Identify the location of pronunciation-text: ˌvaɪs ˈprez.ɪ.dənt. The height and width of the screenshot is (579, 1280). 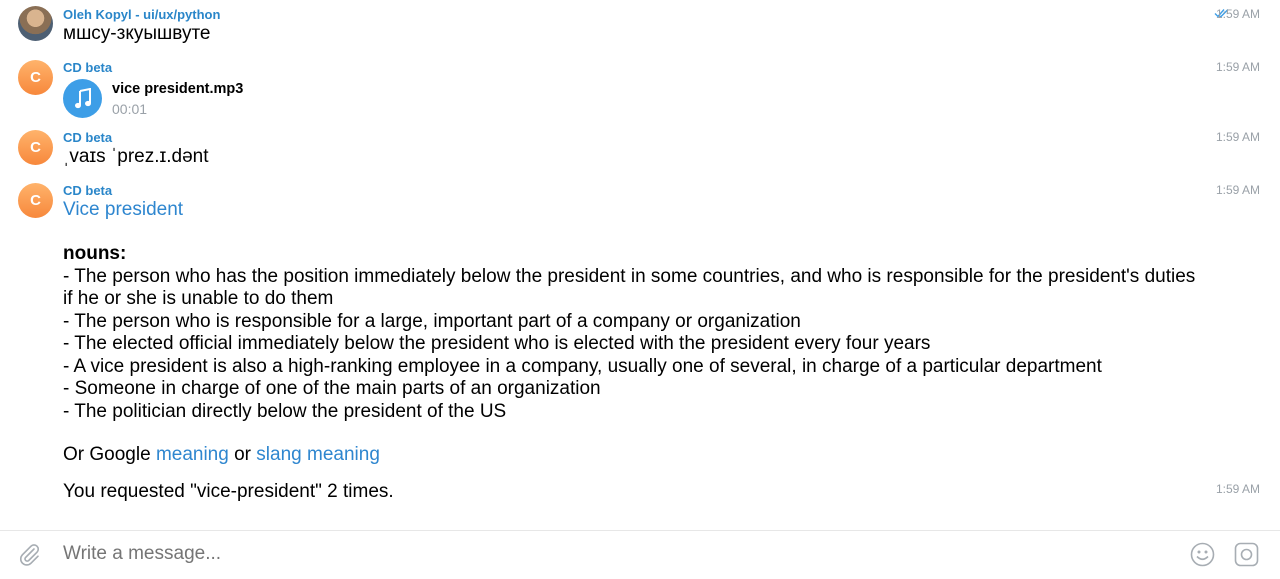
(136, 156).